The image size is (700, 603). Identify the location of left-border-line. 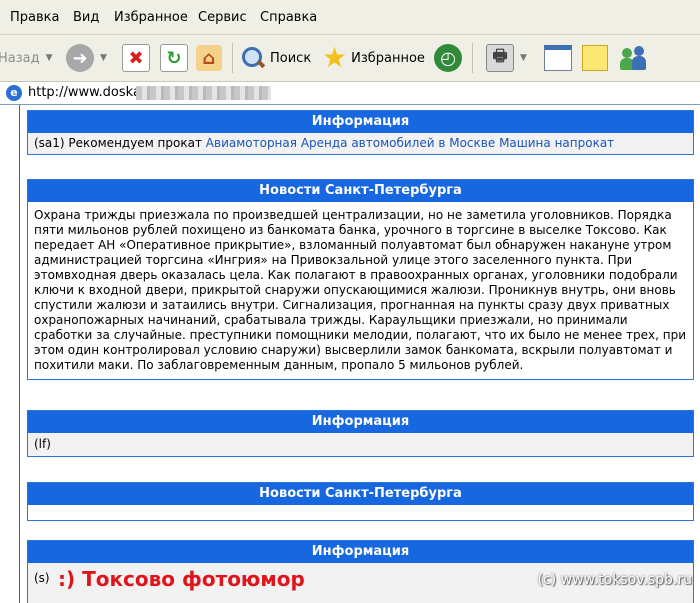
(19, 354).